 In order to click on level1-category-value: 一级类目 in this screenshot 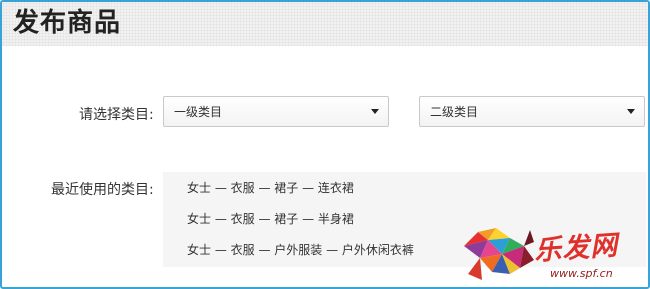, I will do `click(198, 112)`.